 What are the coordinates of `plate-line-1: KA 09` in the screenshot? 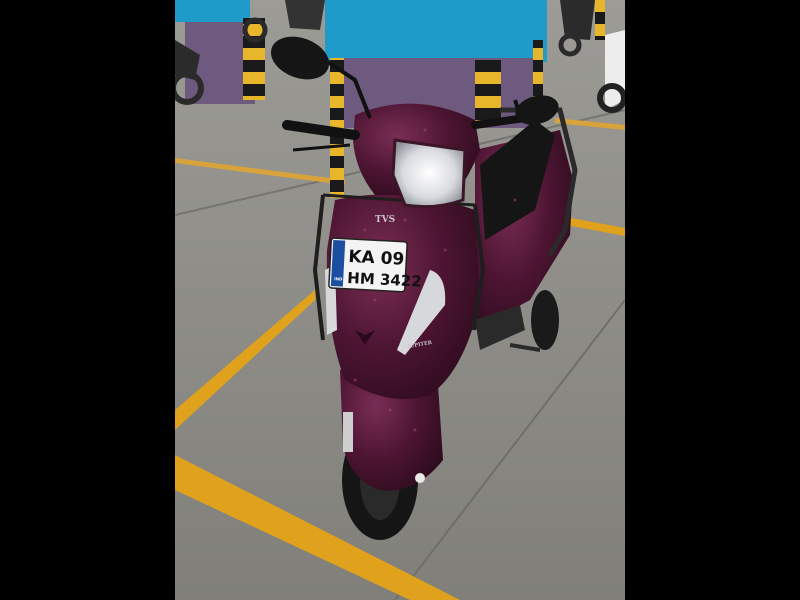 It's located at (376, 258).